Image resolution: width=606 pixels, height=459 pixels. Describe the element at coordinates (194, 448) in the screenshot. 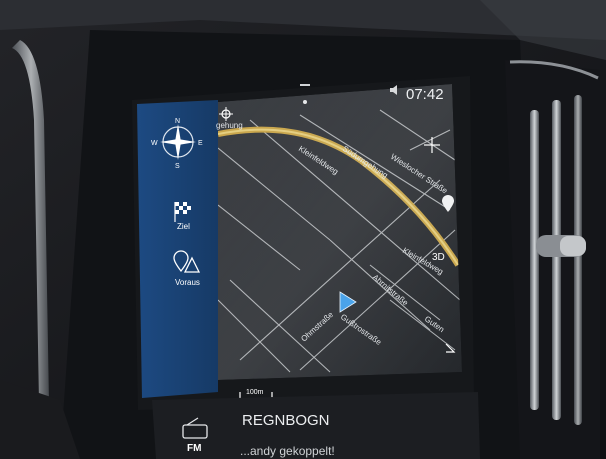

I see `radio-source: FM` at that location.